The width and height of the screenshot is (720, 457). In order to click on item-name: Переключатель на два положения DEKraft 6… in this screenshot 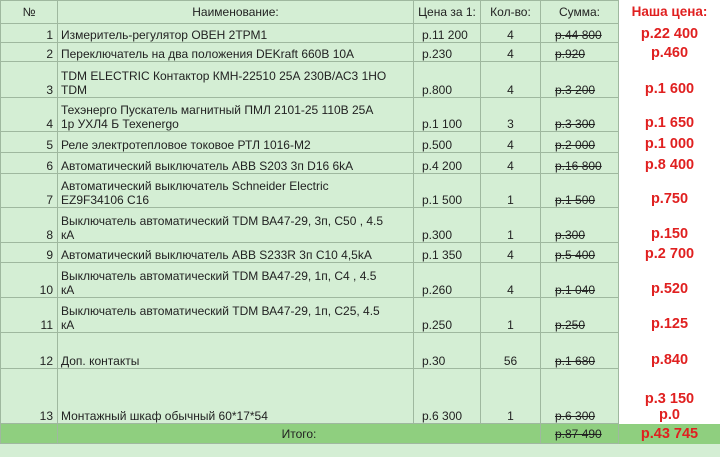, I will do `click(235, 52)`.